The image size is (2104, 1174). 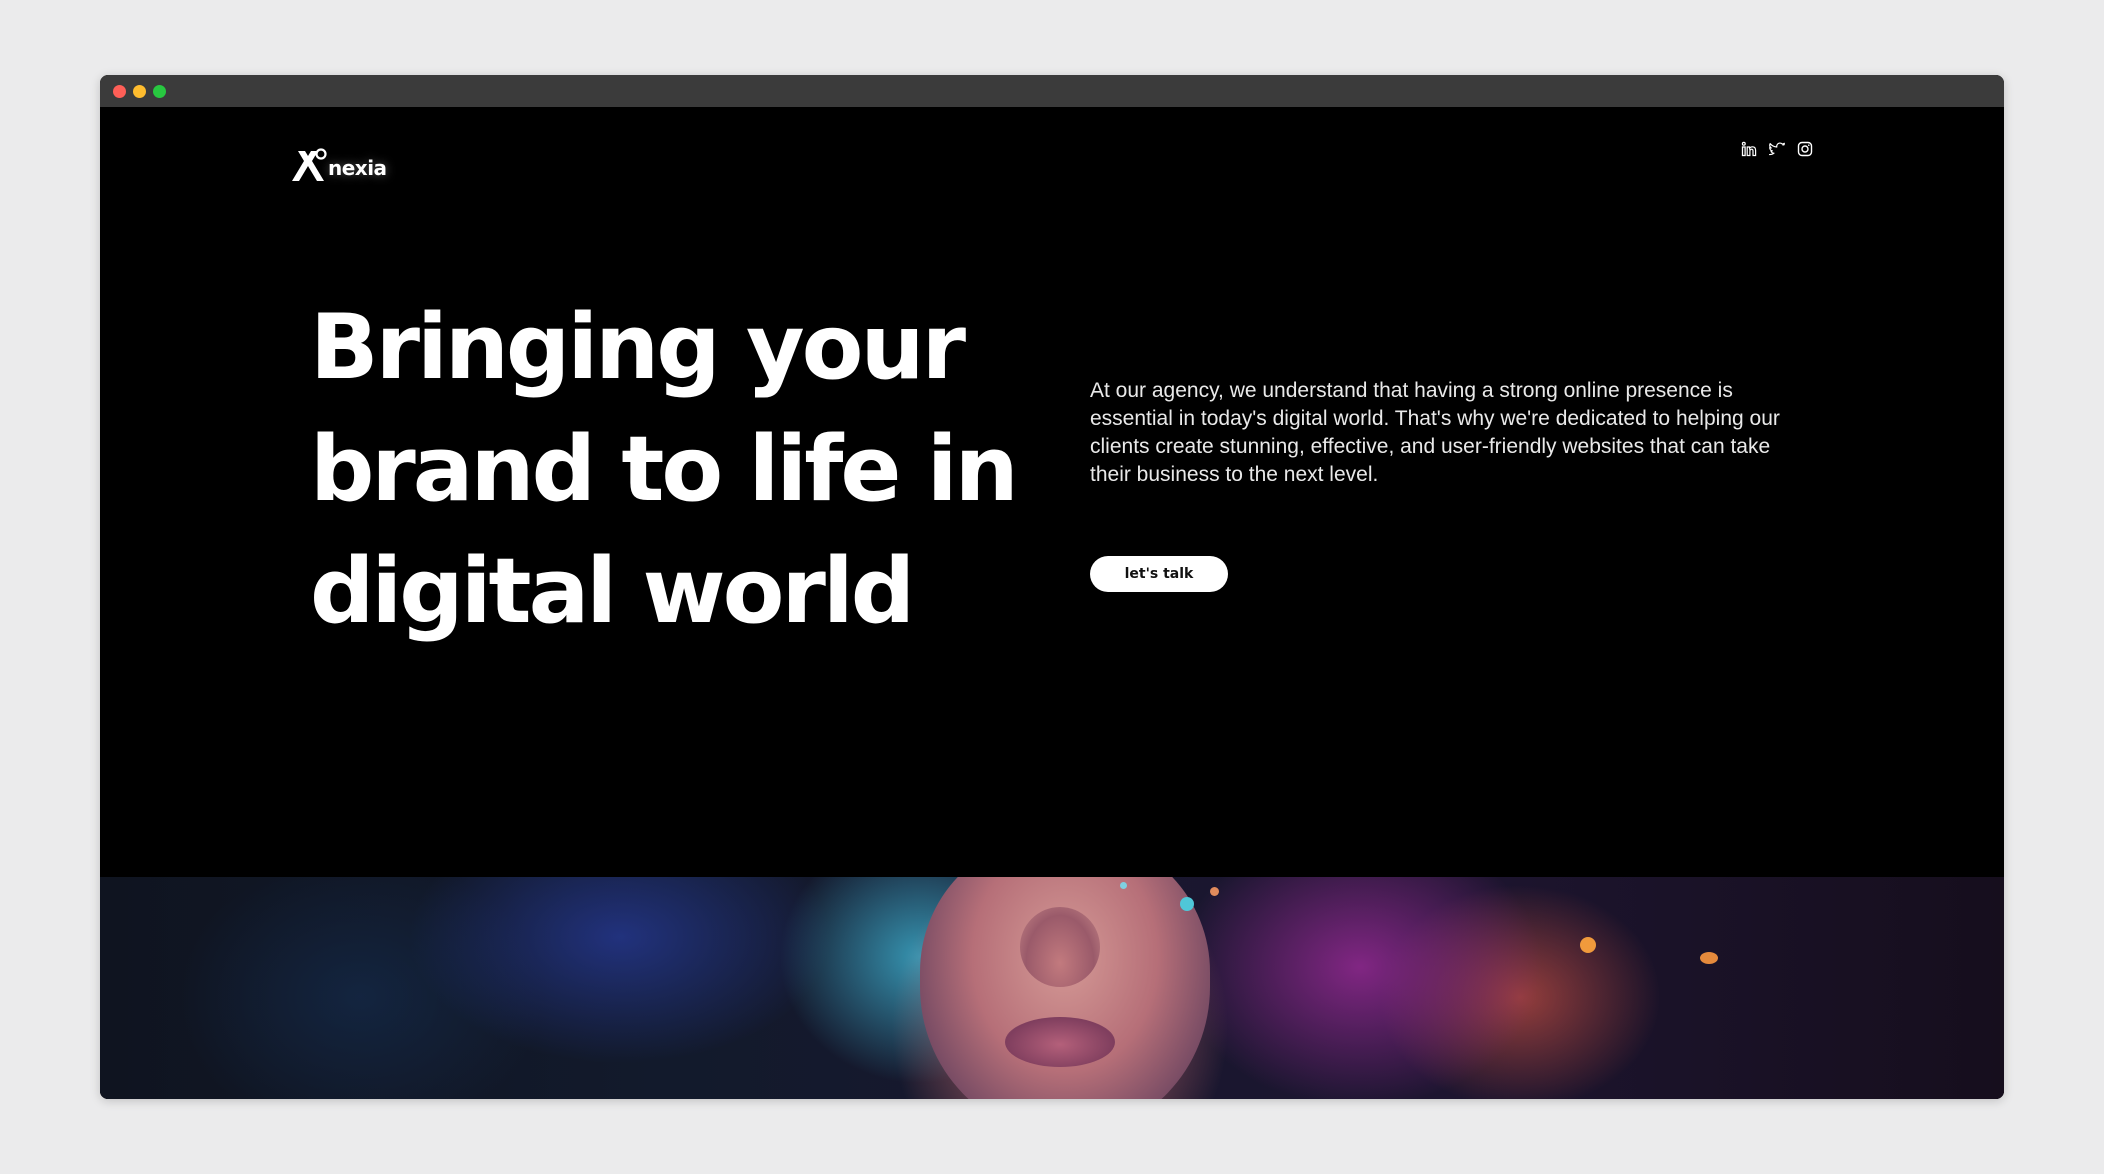 What do you see at coordinates (357, 168) in the screenshot?
I see `logo-text: nexia` at bounding box center [357, 168].